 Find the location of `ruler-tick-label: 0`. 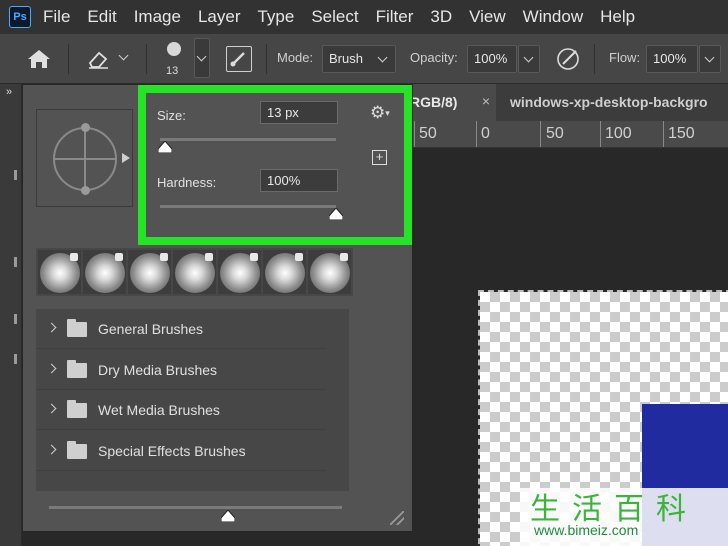

ruler-tick-label: 0 is located at coordinates (485, 133).